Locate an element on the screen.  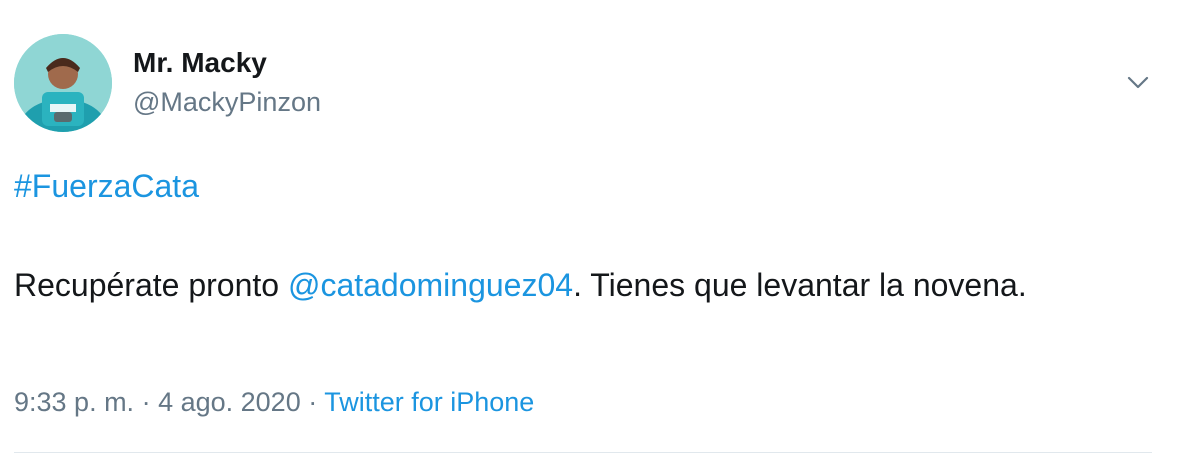
tweet-source-link: Twitter for iPhone is located at coordinates (429, 402).